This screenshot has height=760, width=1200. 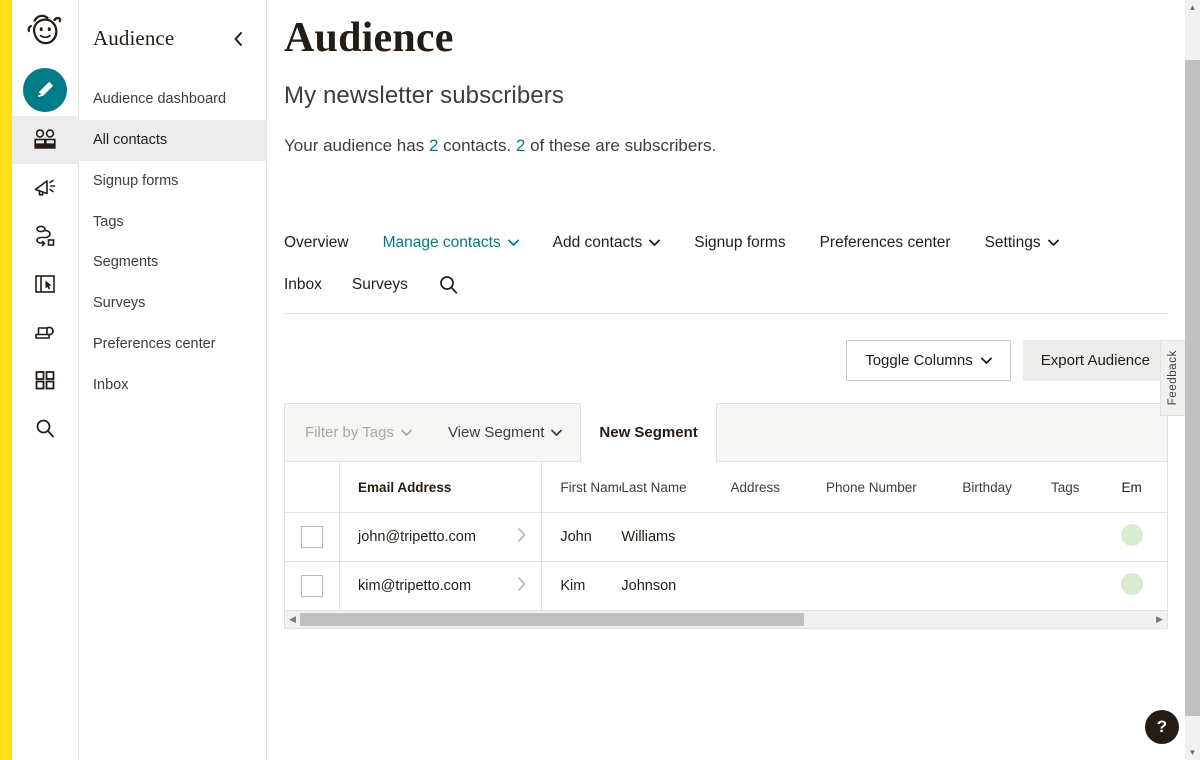 I want to click on table-horizontal-scrollbar: ◀ ▶, so click(x=726, y=619).